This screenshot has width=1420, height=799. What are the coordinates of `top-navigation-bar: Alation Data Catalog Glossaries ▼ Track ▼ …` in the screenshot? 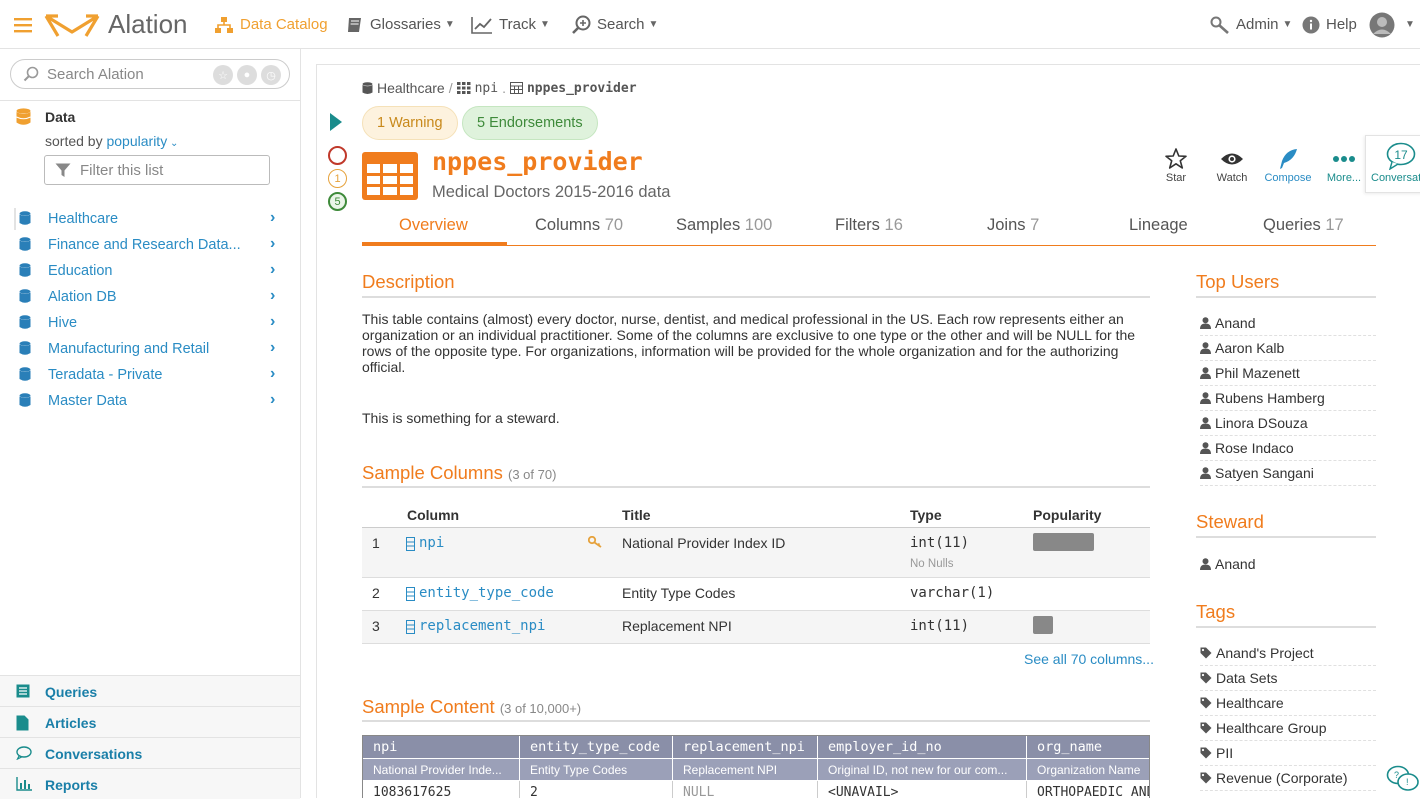 It's located at (710, 24).